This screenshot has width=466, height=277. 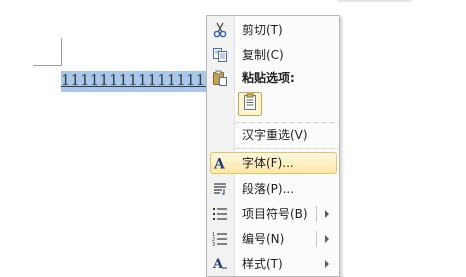 I want to click on menu-item-reconvert: 汉字重选(V), so click(x=273, y=135).